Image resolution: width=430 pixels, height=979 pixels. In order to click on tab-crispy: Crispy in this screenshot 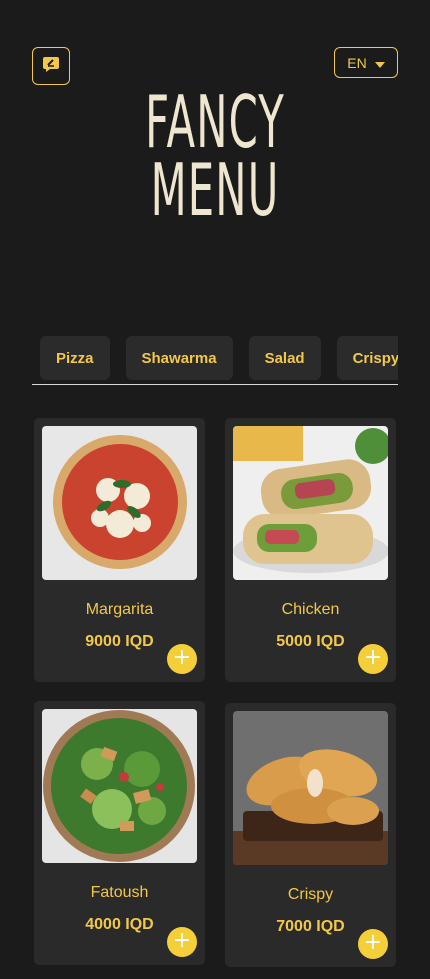, I will do `click(367, 358)`.